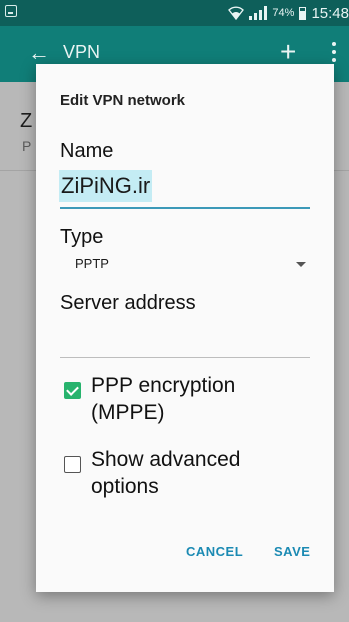 The height and width of the screenshot is (622, 349). Describe the element at coordinates (334, 52) in the screenshot. I see `overflow-menu-icon` at that location.